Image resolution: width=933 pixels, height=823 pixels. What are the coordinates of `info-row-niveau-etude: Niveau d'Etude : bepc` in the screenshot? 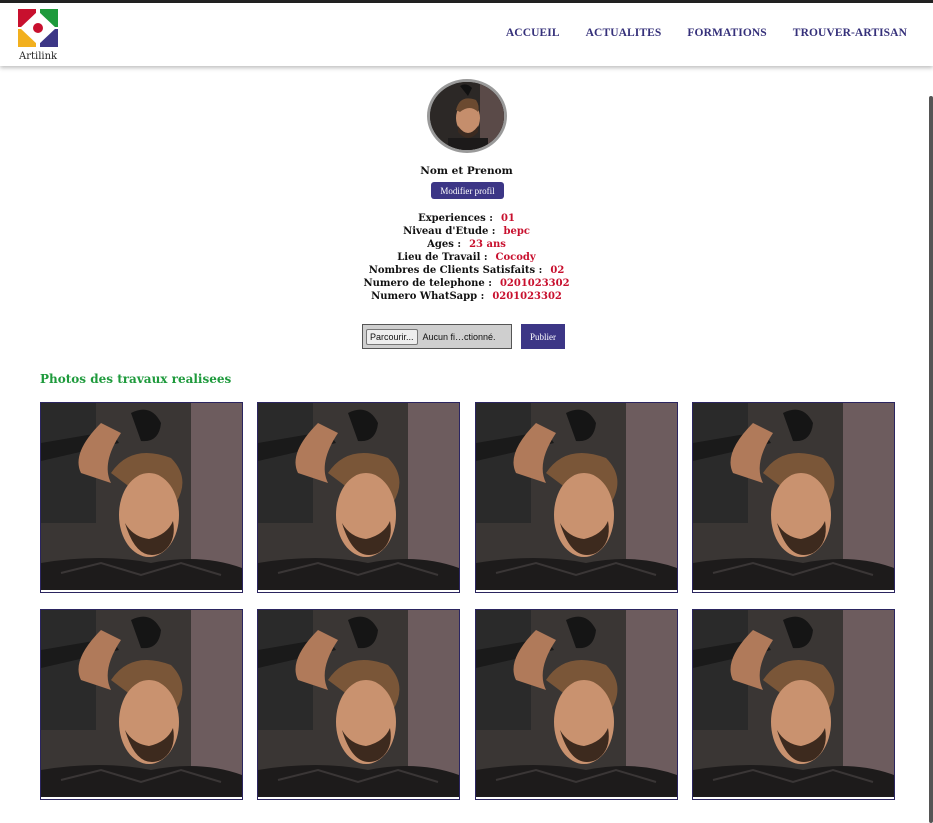 It's located at (466, 231).